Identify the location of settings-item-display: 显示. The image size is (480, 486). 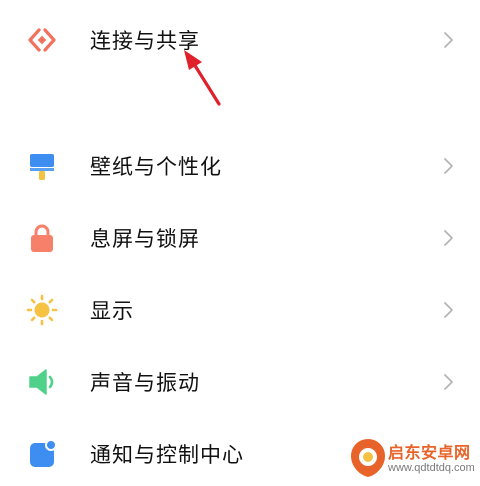
(240, 310).